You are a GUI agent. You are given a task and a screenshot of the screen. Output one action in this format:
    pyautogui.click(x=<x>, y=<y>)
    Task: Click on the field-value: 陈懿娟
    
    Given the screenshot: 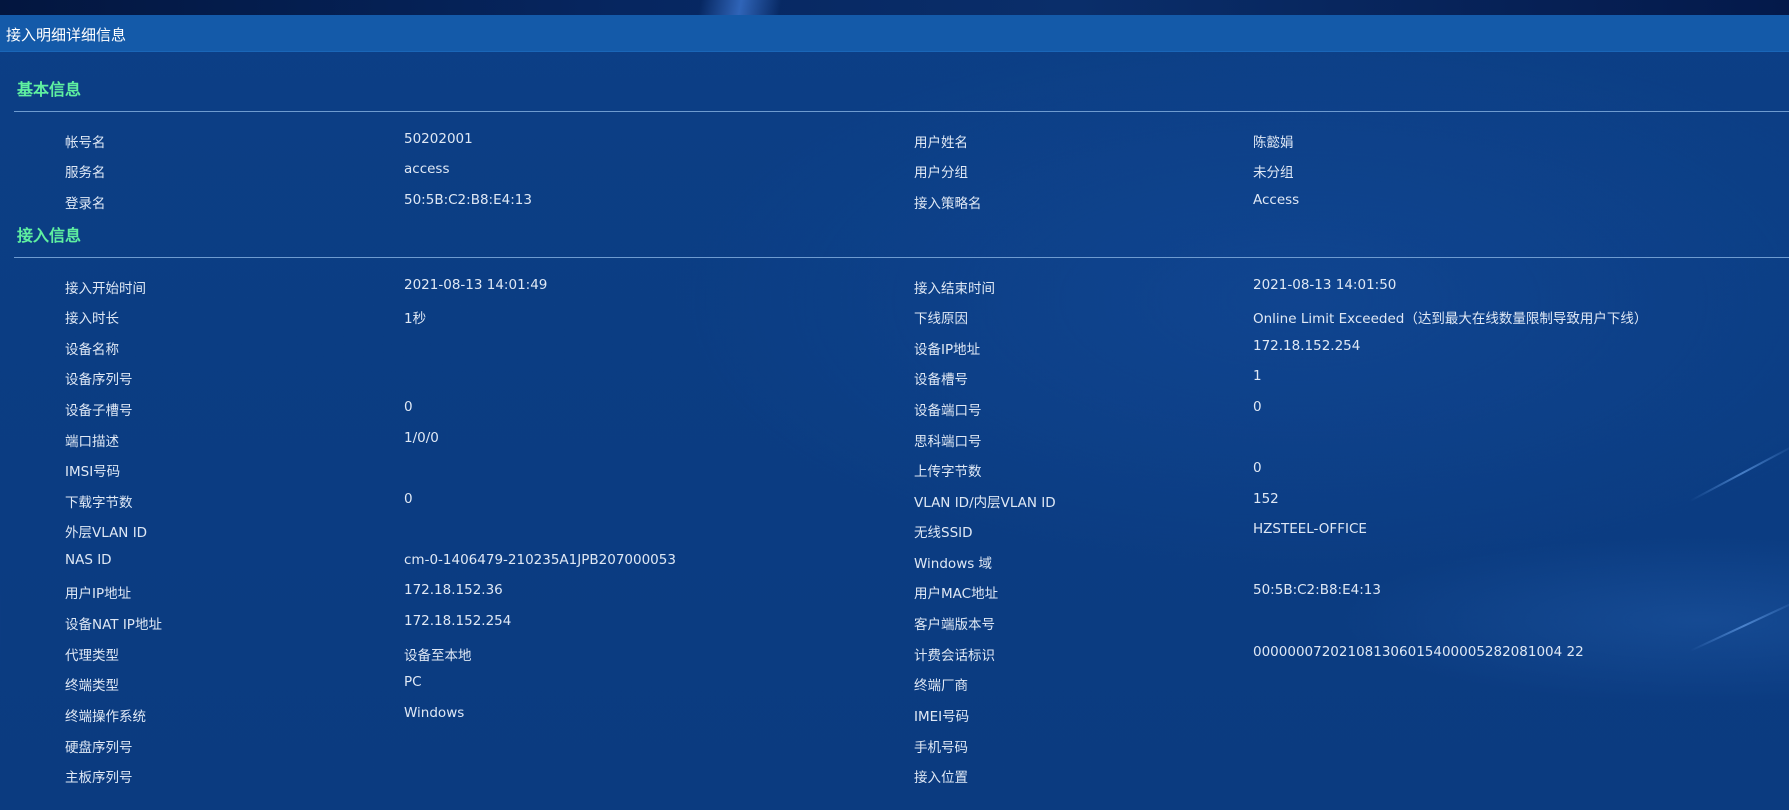 What is the action you would take?
    pyautogui.click(x=1273, y=143)
    